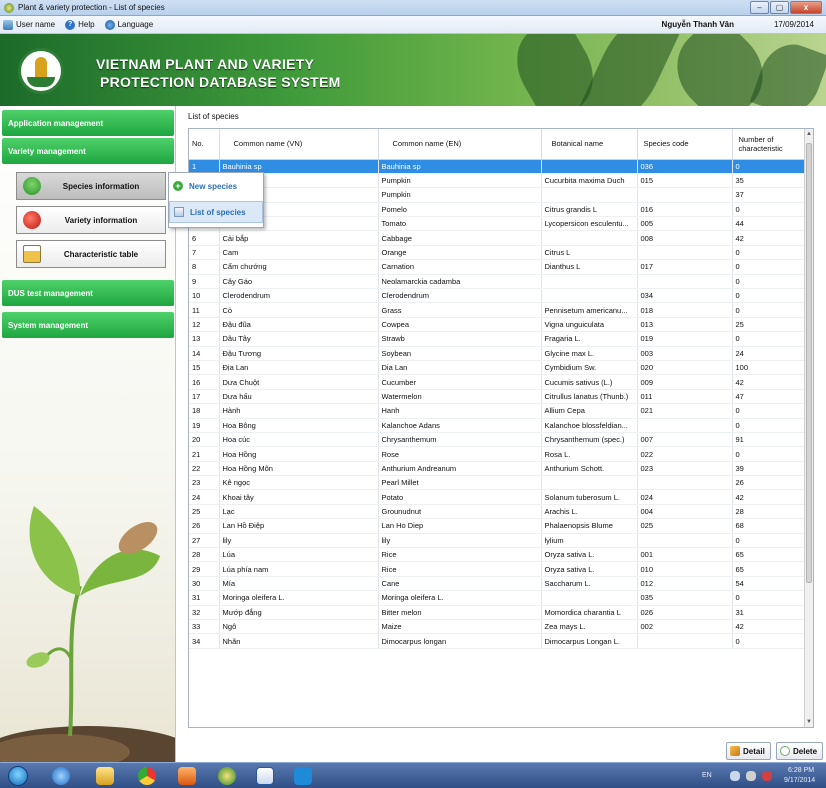 This screenshot has width=826, height=788. I want to click on menu-user-name: User name, so click(29, 24).